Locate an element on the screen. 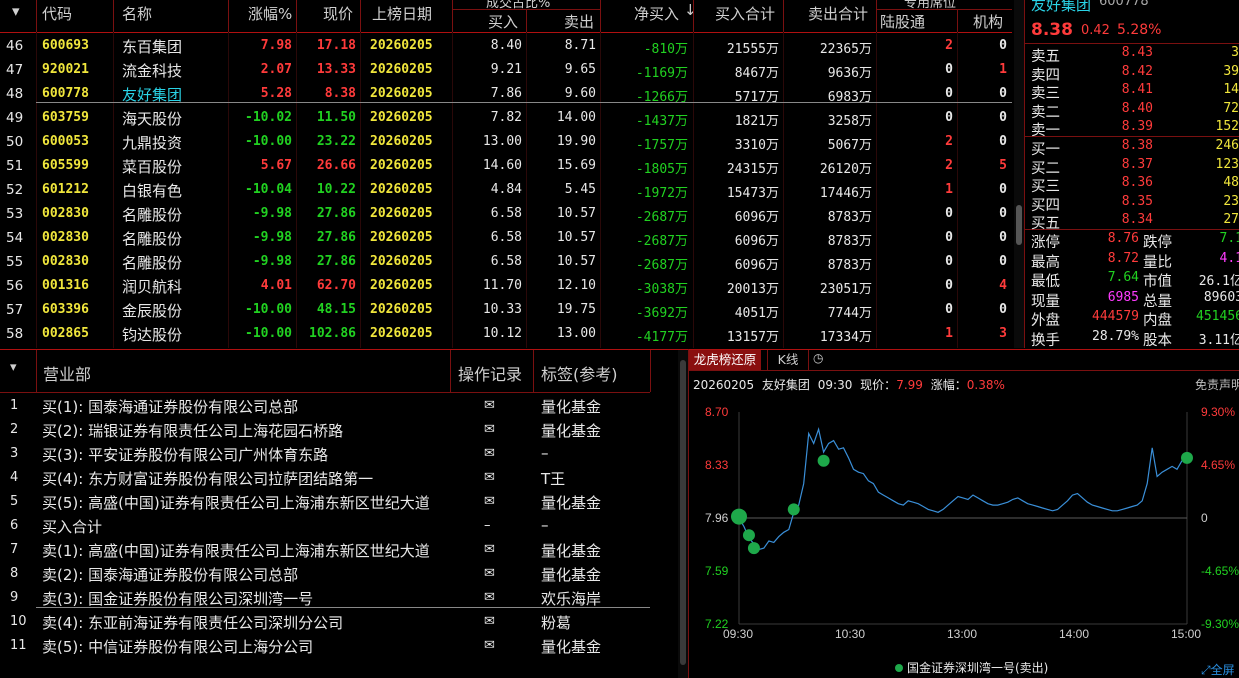  seat-tag: 粉葛 is located at coordinates (556, 623).